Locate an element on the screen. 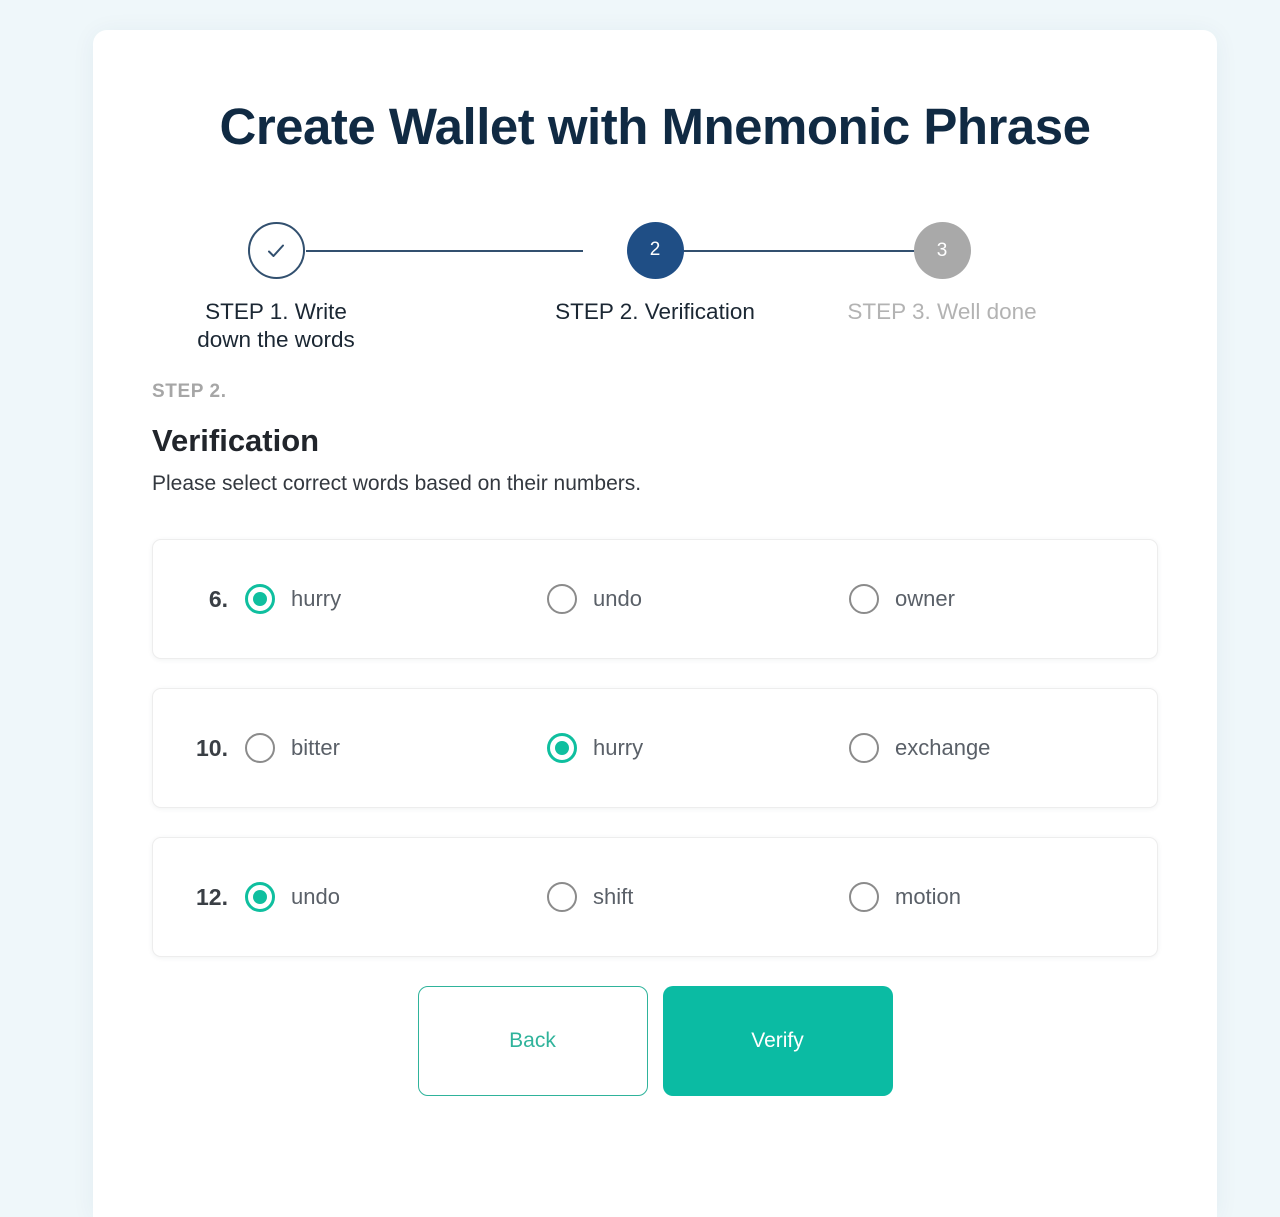 The width and height of the screenshot is (1280, 1217). table-row: 6. hurry undo owner is located at coordinates (655, 599).